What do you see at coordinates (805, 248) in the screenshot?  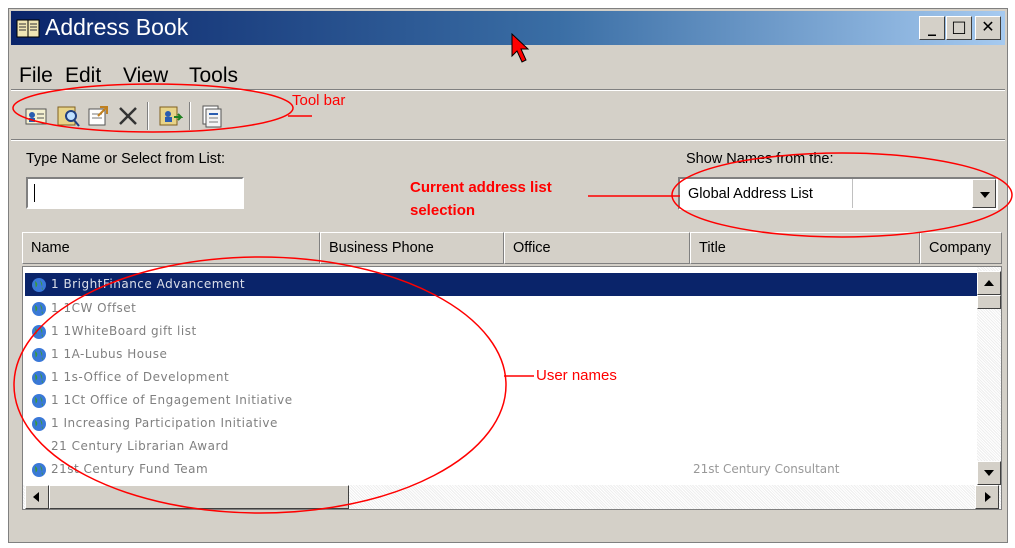 I see `column-header-title: Title` at bounding box center [805, 248].